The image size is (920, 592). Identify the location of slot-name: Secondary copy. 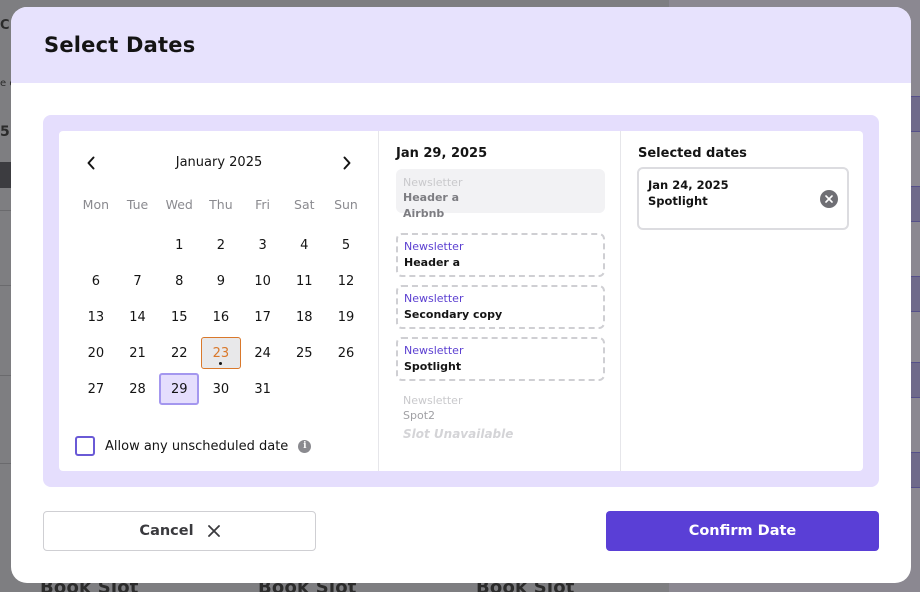
(453, 314).